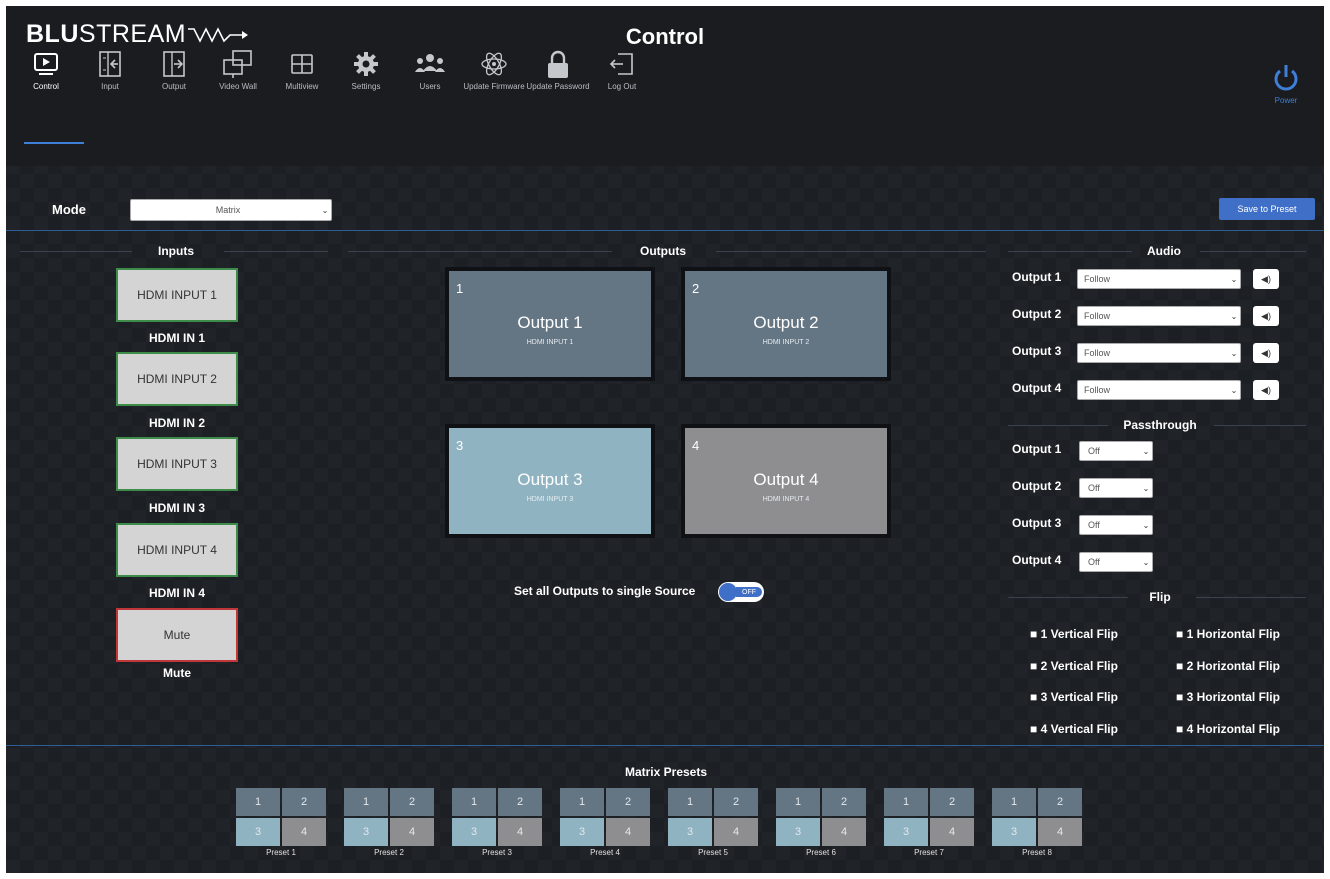  What do you see at coordinates (1159, 353) in the screenshot?
I see `audio-output-3-select: Follow ⌄` at bounding box center [1159, 353].